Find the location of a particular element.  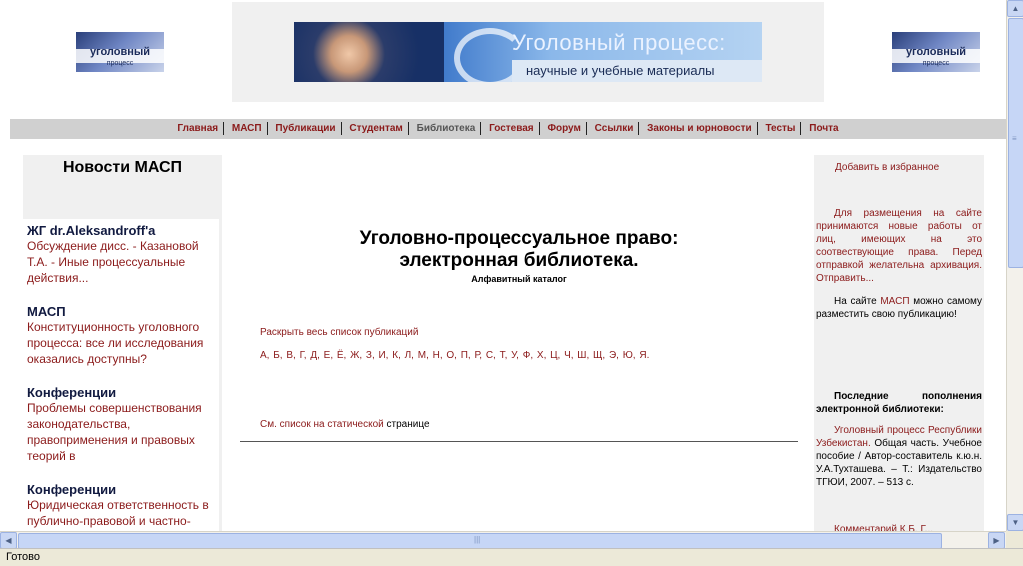

nav-links: Ссылки is located at coordinates (614, 128).